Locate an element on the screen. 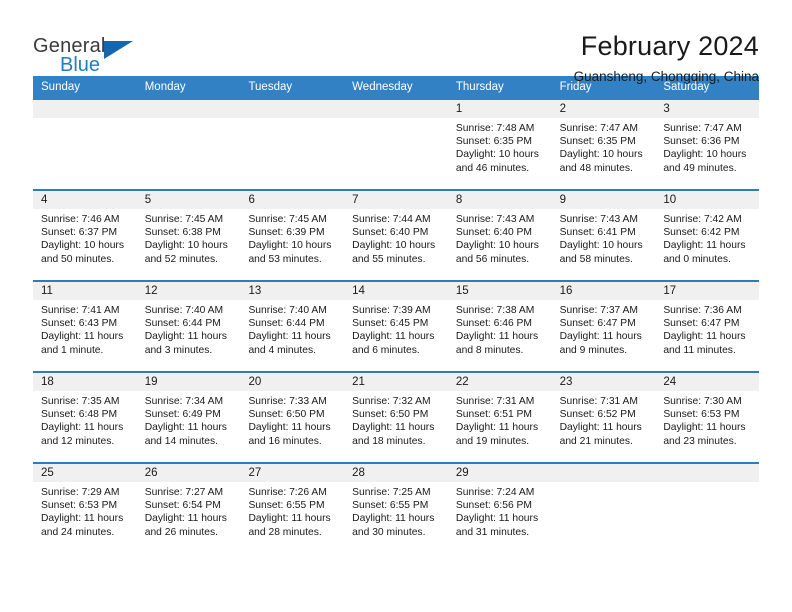 This screenshot has width=792, height=612. weekday-header-tuesday: Tuesday is located at coordinates (270, 87).